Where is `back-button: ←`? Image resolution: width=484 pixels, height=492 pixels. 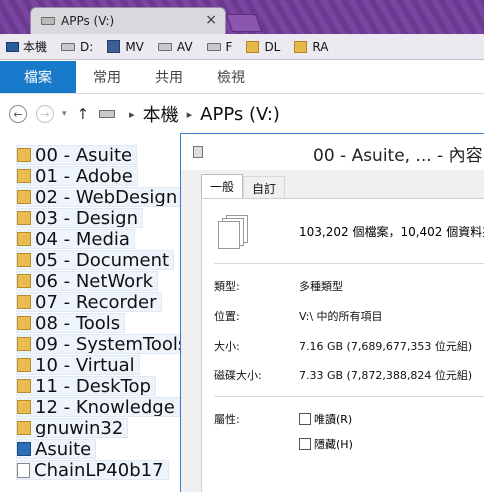
back-button: ← is located at coordinates (18, 114).